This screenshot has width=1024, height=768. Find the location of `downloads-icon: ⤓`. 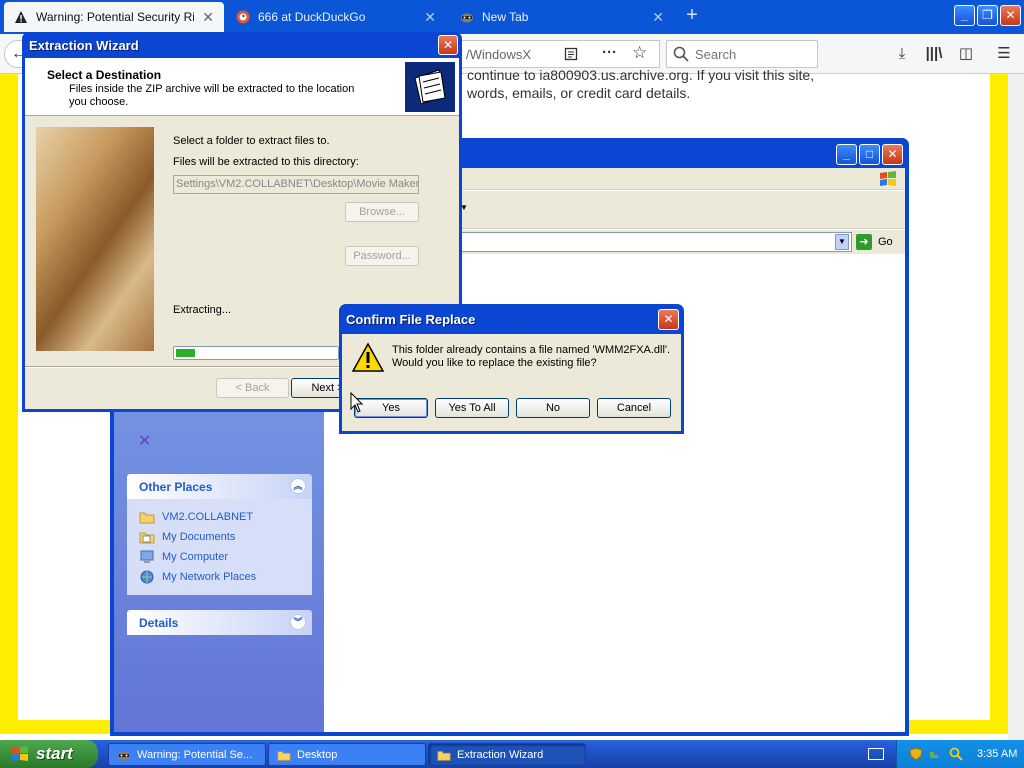

downloads-icon: ⤓ is located at coordinates (902, 54).